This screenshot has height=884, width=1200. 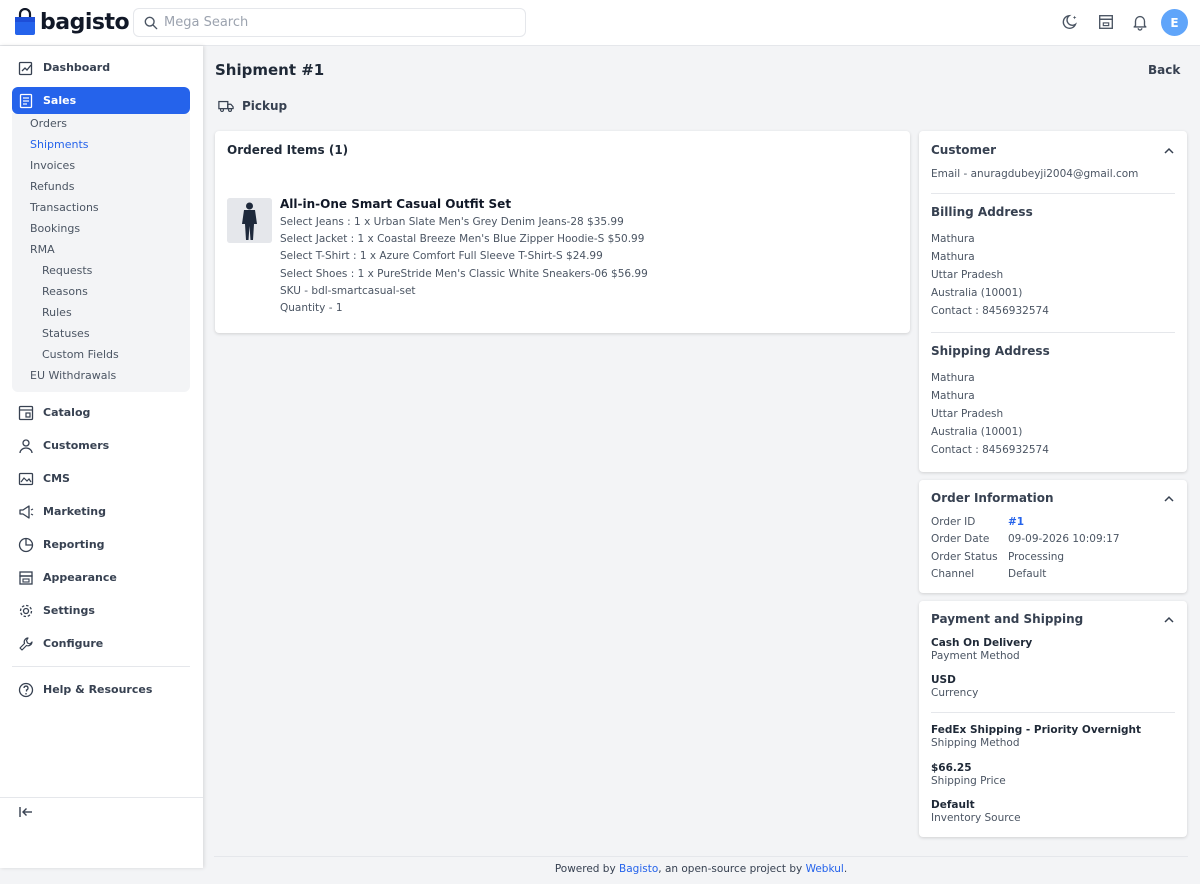 I want to click on submenu-rma: RMA, so click(x=42, y=249).